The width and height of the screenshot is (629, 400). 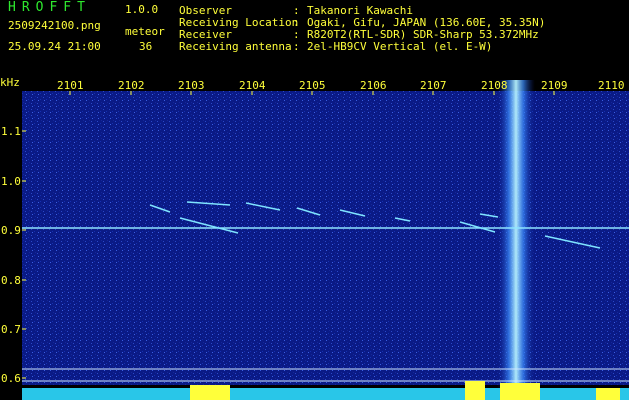 I want to click on app-version: 1.0.0, so click(x=142, y=9).